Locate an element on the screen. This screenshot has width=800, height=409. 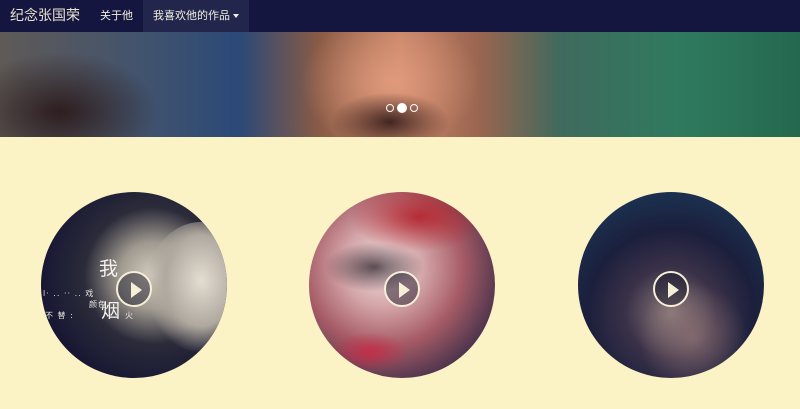
work-thumbnail-1: 我 l· .. ·· .. 戏 颜色 烟 不 替 : 火 is located at coordinates (134, 285).